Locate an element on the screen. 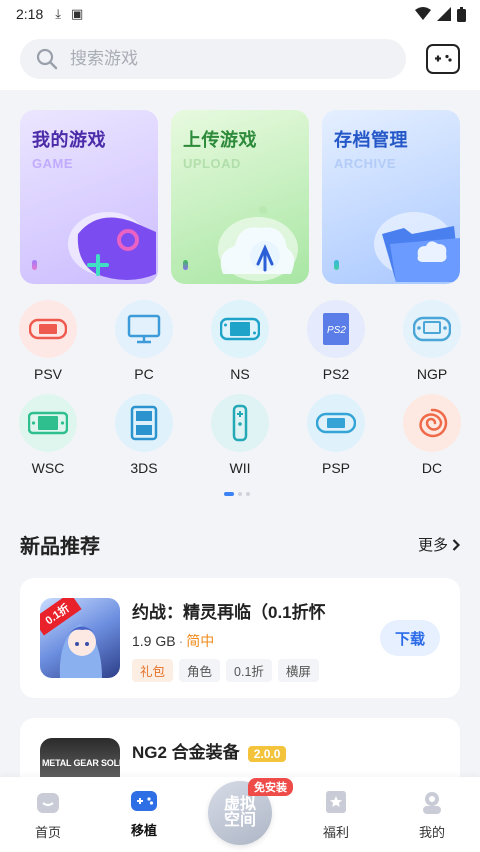  platform-psv: PSV is located at coordinates (48, 347).